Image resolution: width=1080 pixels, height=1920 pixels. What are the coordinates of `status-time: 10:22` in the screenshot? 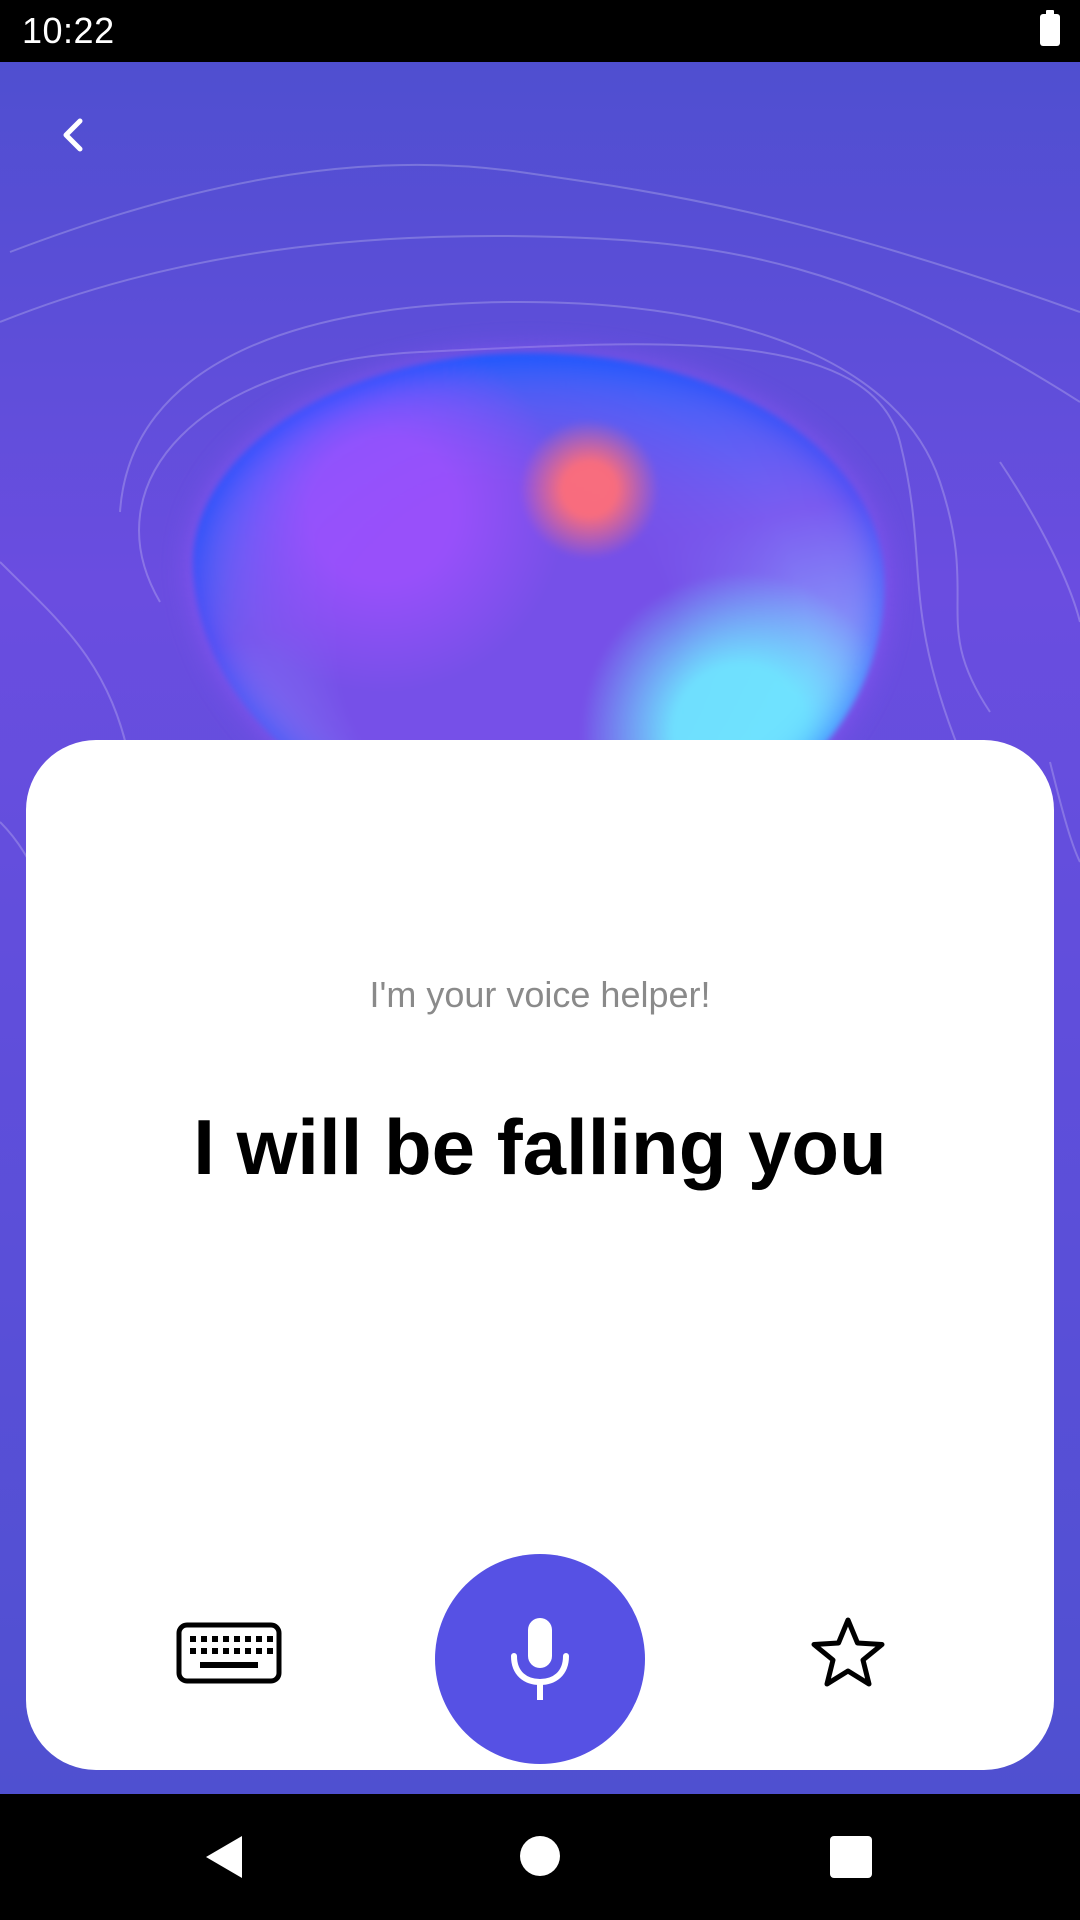 It's located at (68, 30).